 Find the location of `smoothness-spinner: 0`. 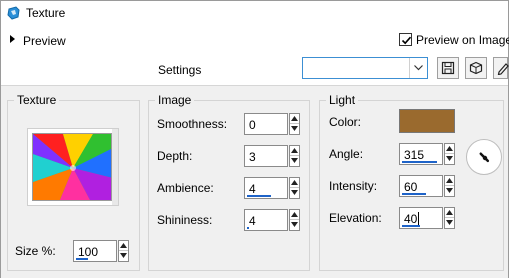

smoothness-spinner: 0 is located at coordinates (272, 124).